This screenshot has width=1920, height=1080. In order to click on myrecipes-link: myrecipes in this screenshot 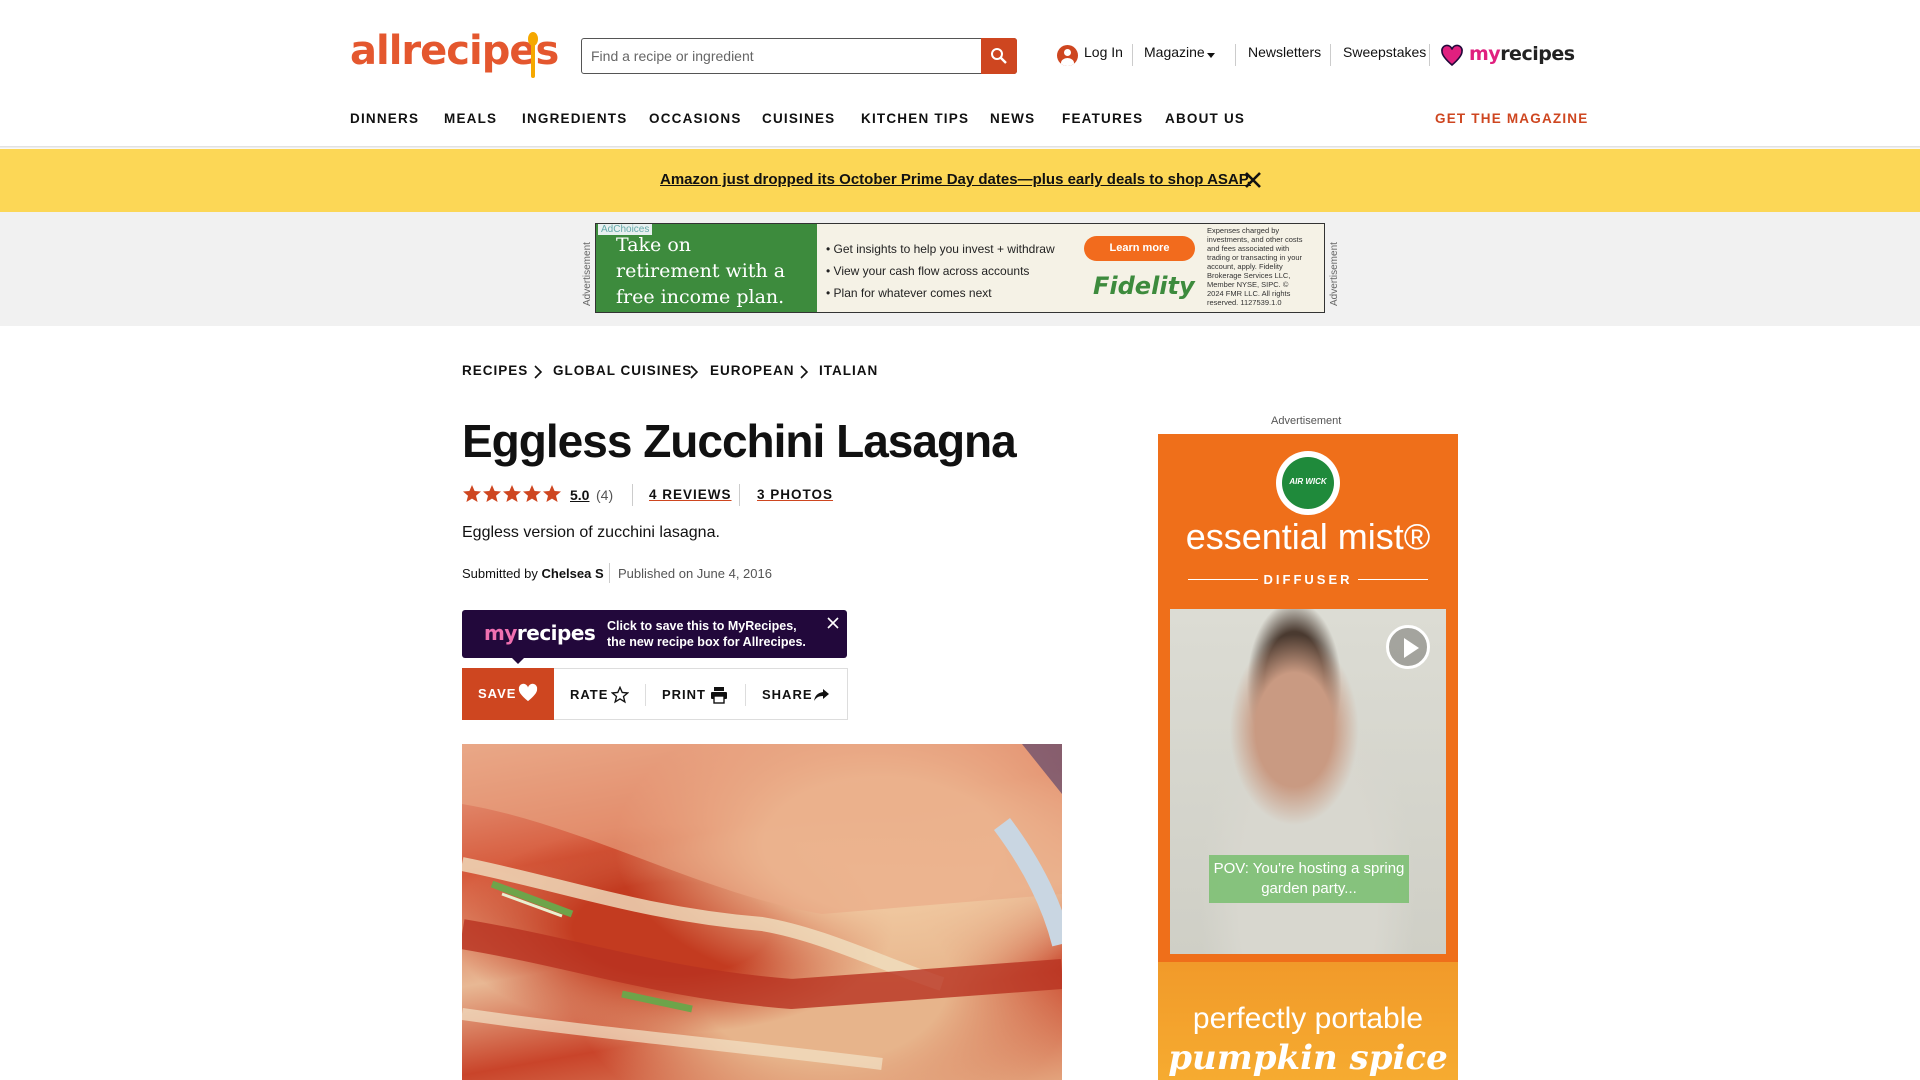, I will do `click(1522, 54)`.